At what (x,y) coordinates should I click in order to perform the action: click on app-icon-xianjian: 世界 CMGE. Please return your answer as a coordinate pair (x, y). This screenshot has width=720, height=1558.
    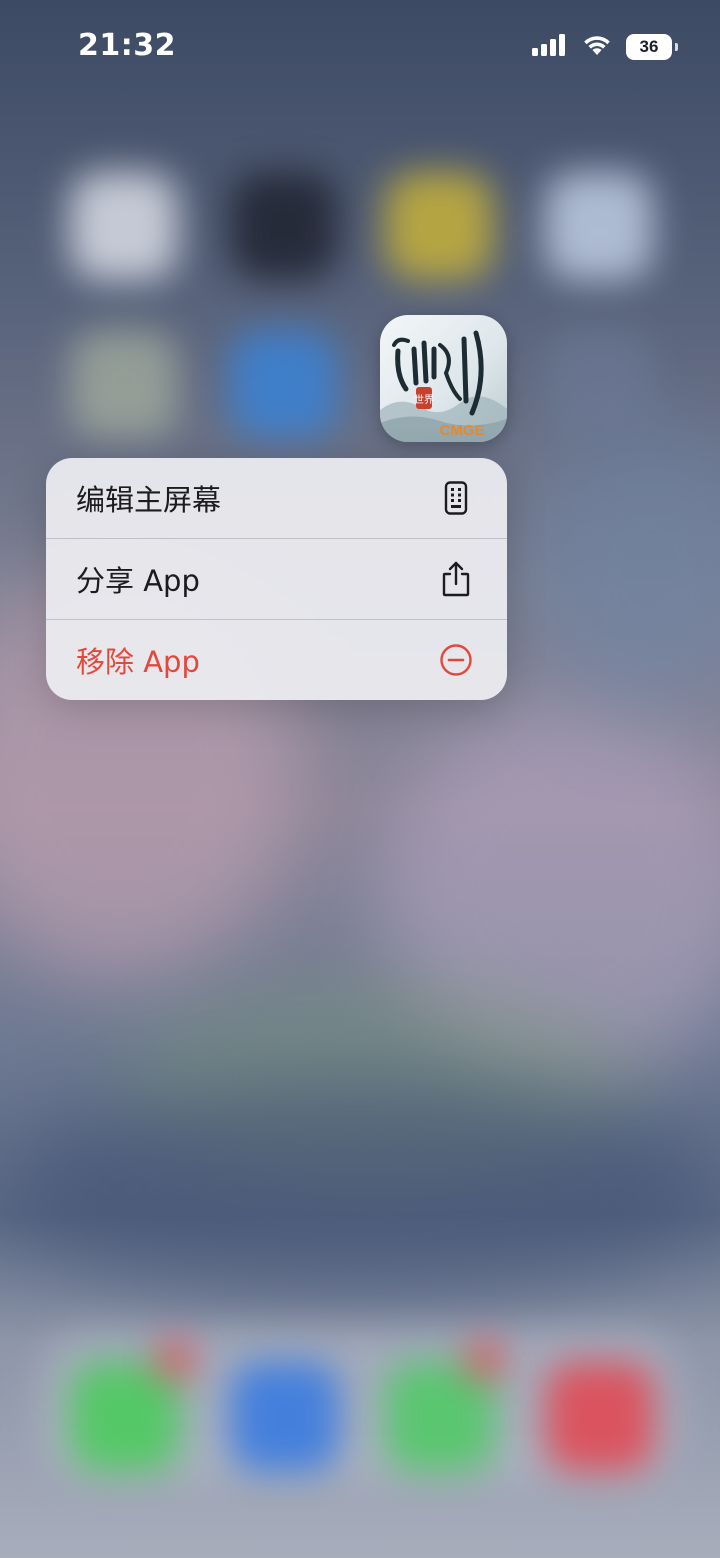
    Looking at the image, I should click on (443, 378).